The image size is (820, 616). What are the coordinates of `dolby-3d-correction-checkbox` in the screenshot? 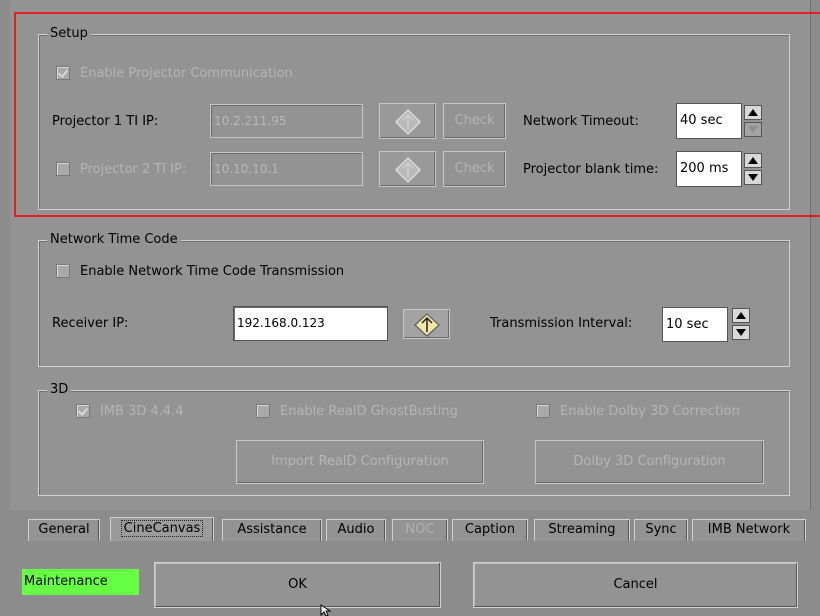 It's located at (543, 411).